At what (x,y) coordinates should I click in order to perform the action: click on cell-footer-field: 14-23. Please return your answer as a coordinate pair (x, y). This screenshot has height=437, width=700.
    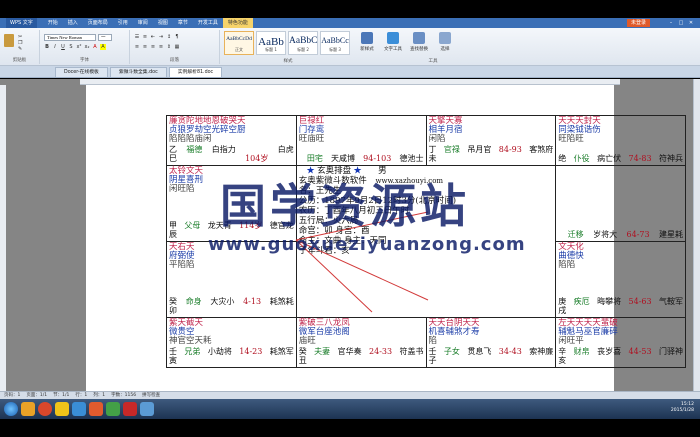
    Looking at the image, I should click on (251, 351).